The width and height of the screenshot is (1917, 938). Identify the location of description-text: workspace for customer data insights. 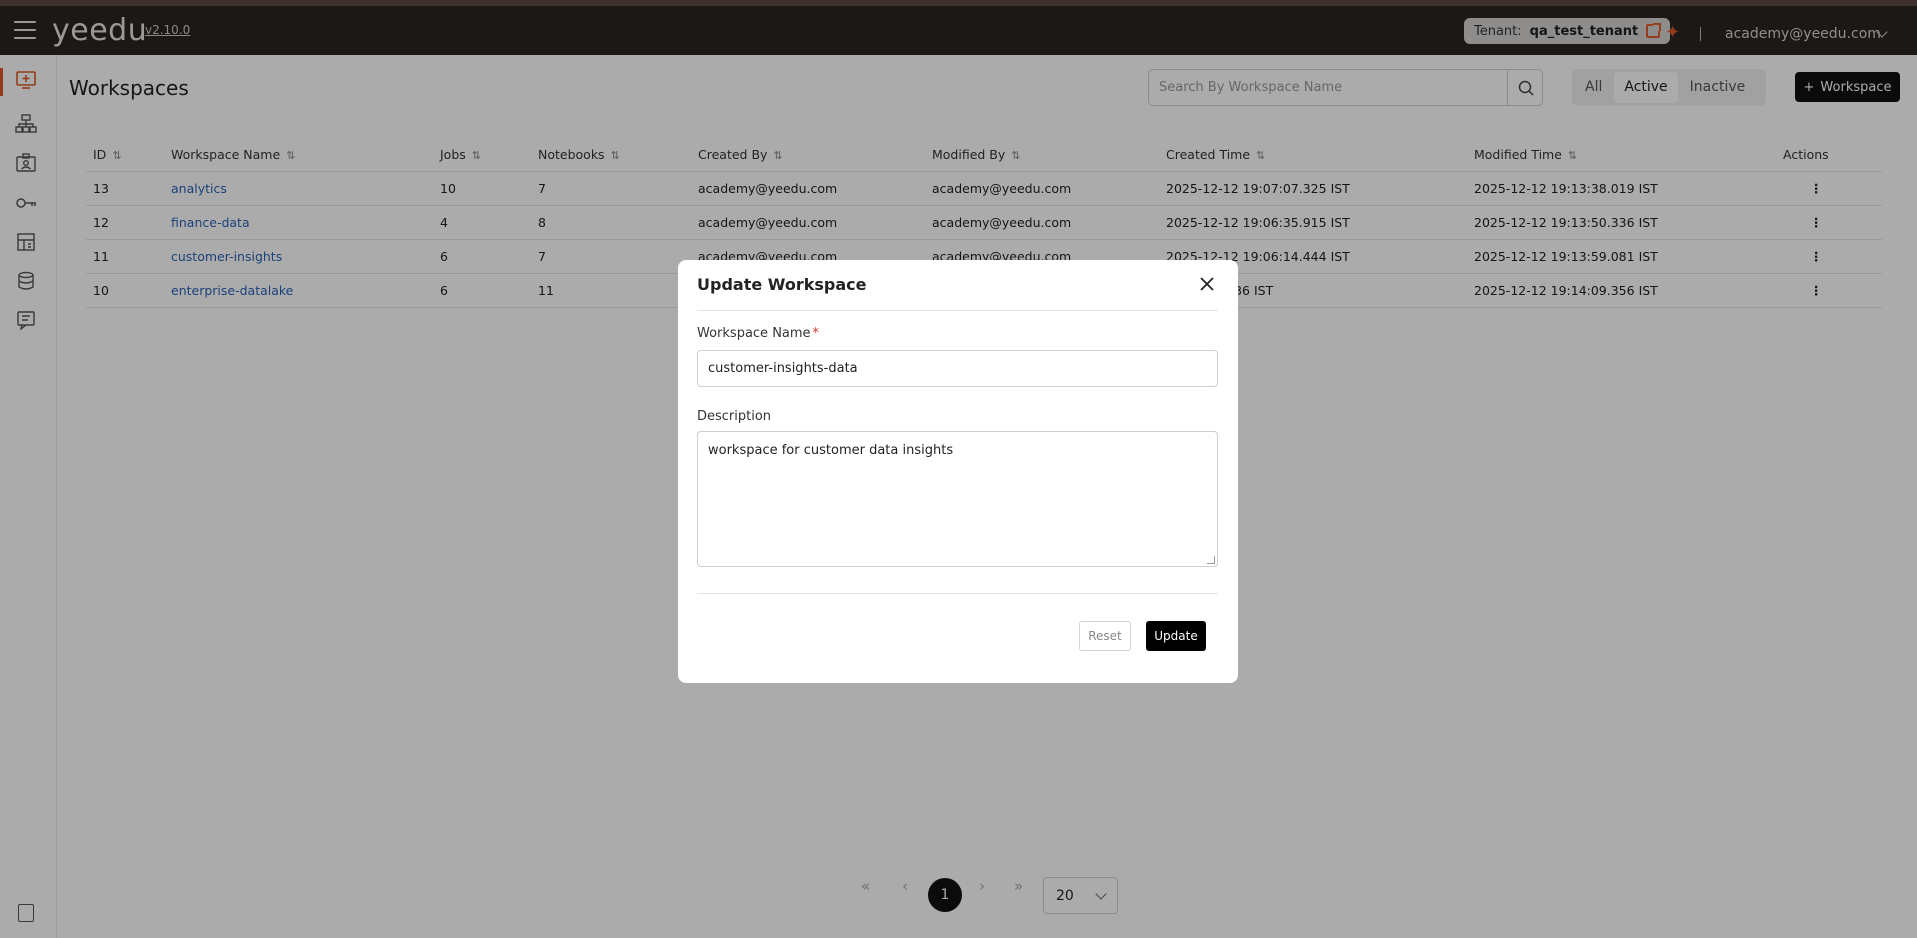
(831, 450).